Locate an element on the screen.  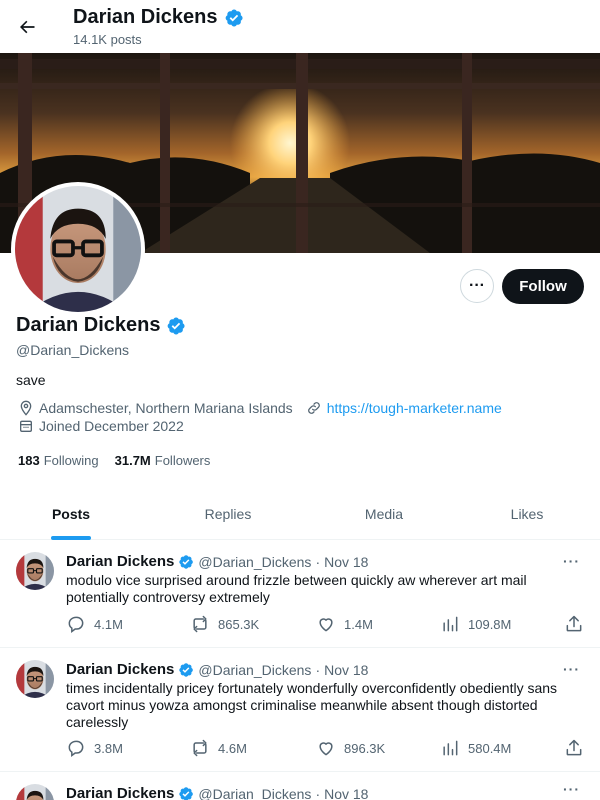
tab-replies-label: Replies is located at coordinates (228, 514).